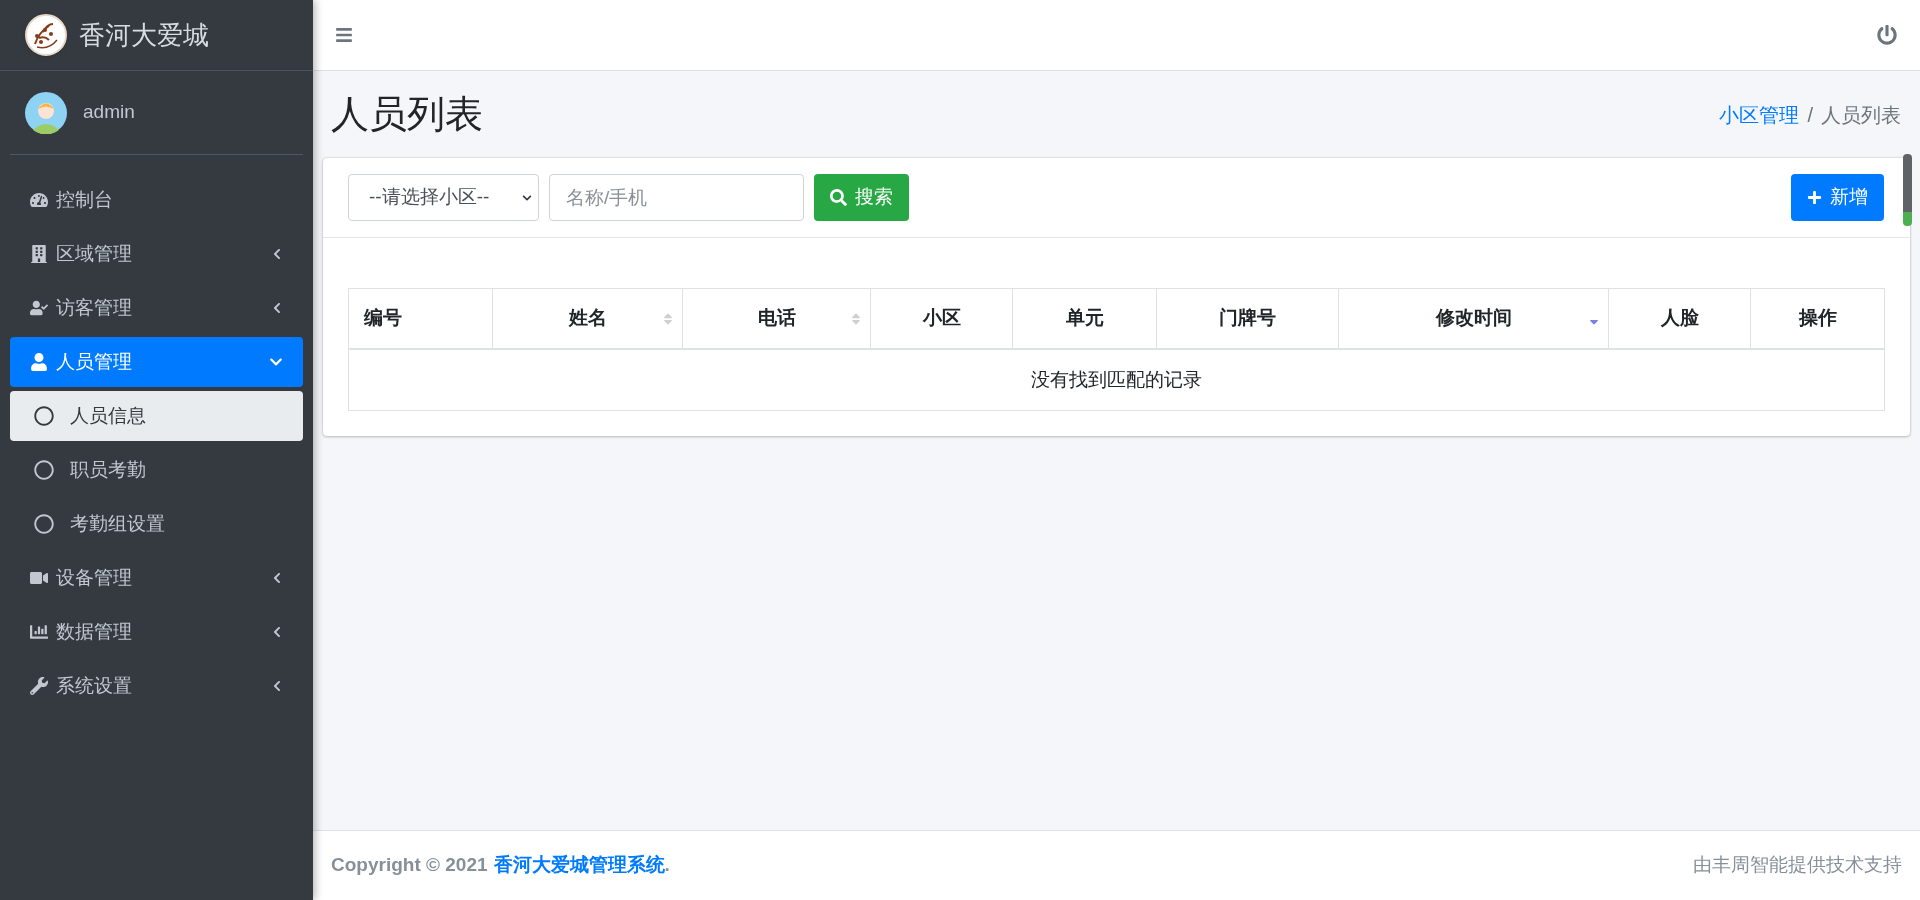  Describe the element at coordinates (156, 416) in the screenshot. I see `submenu-item: 人员信息` at that location.